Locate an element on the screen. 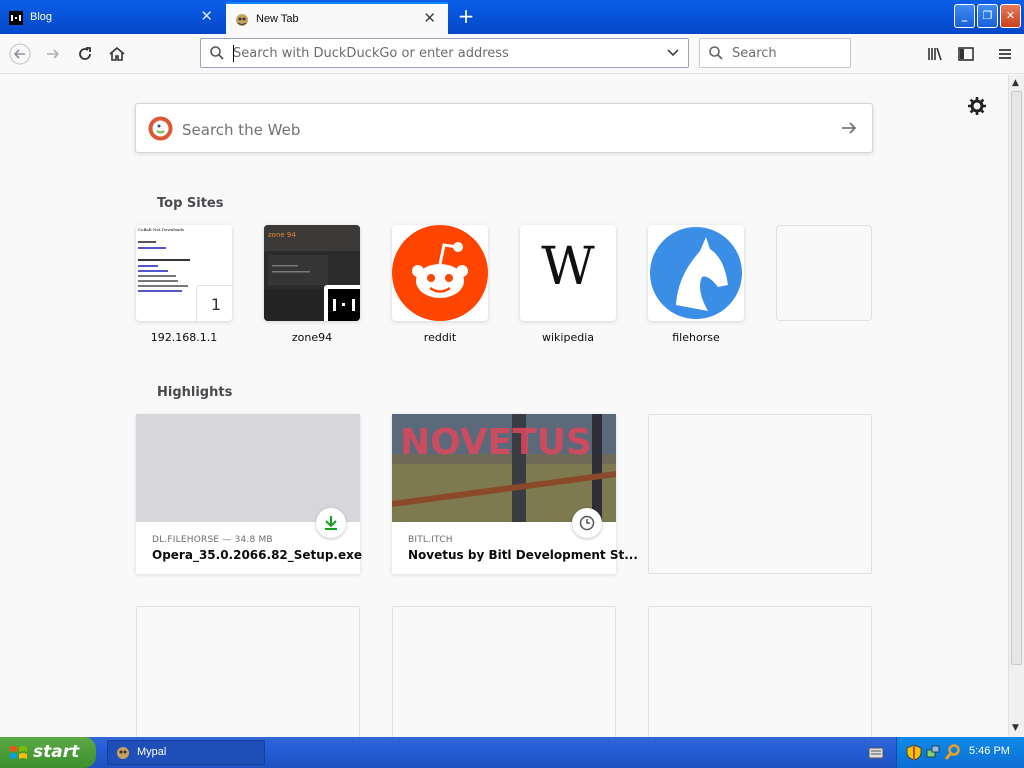 The image size is (1024, 768). address-bar: Search with DuckDuckGo or enter address is located at coordinates (444, 53).